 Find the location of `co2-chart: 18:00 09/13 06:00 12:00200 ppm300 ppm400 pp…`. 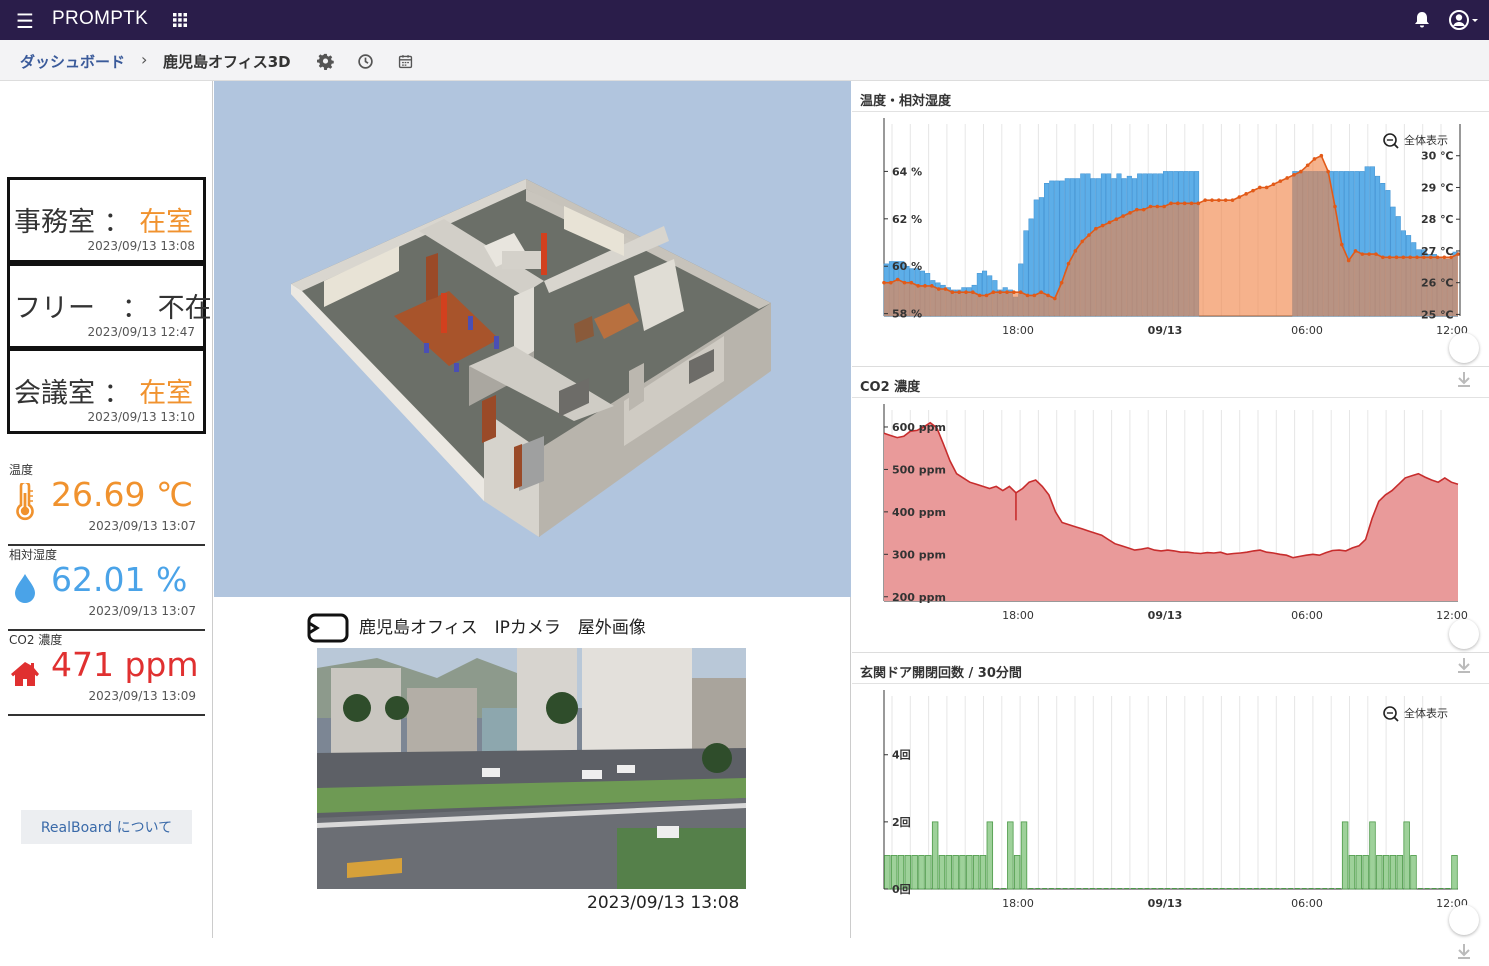

co2-chart: 18:00 09/13 06:00 12:00200 ppm300 ppm400 pp… is located at coordinates (1170, 525).